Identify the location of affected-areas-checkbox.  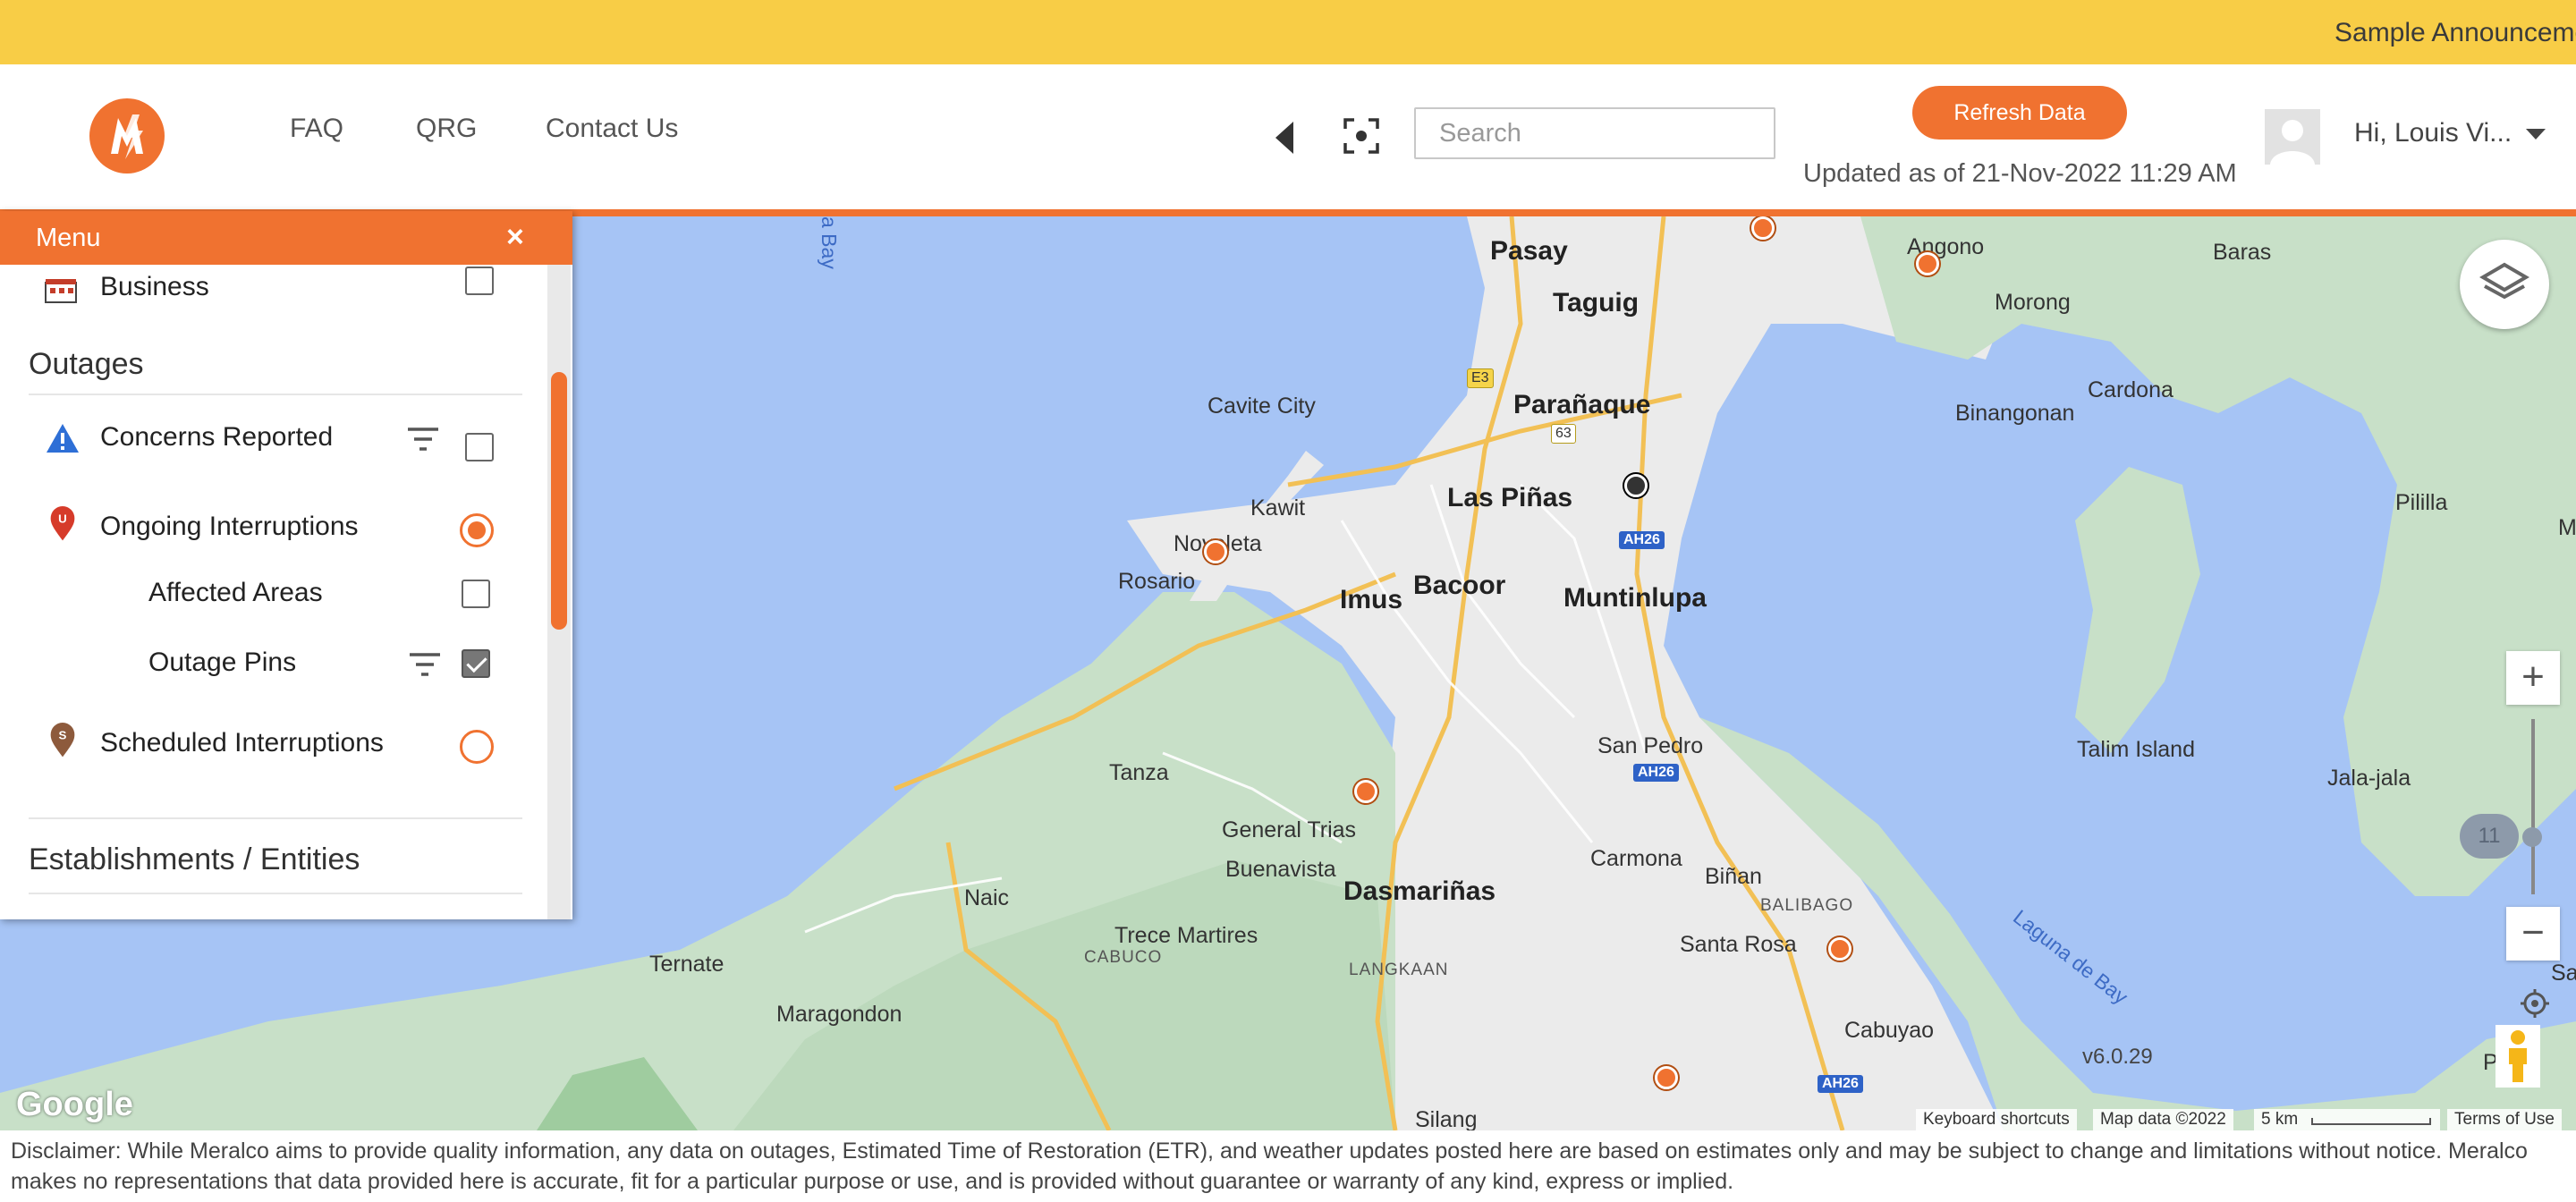
(476, 594).